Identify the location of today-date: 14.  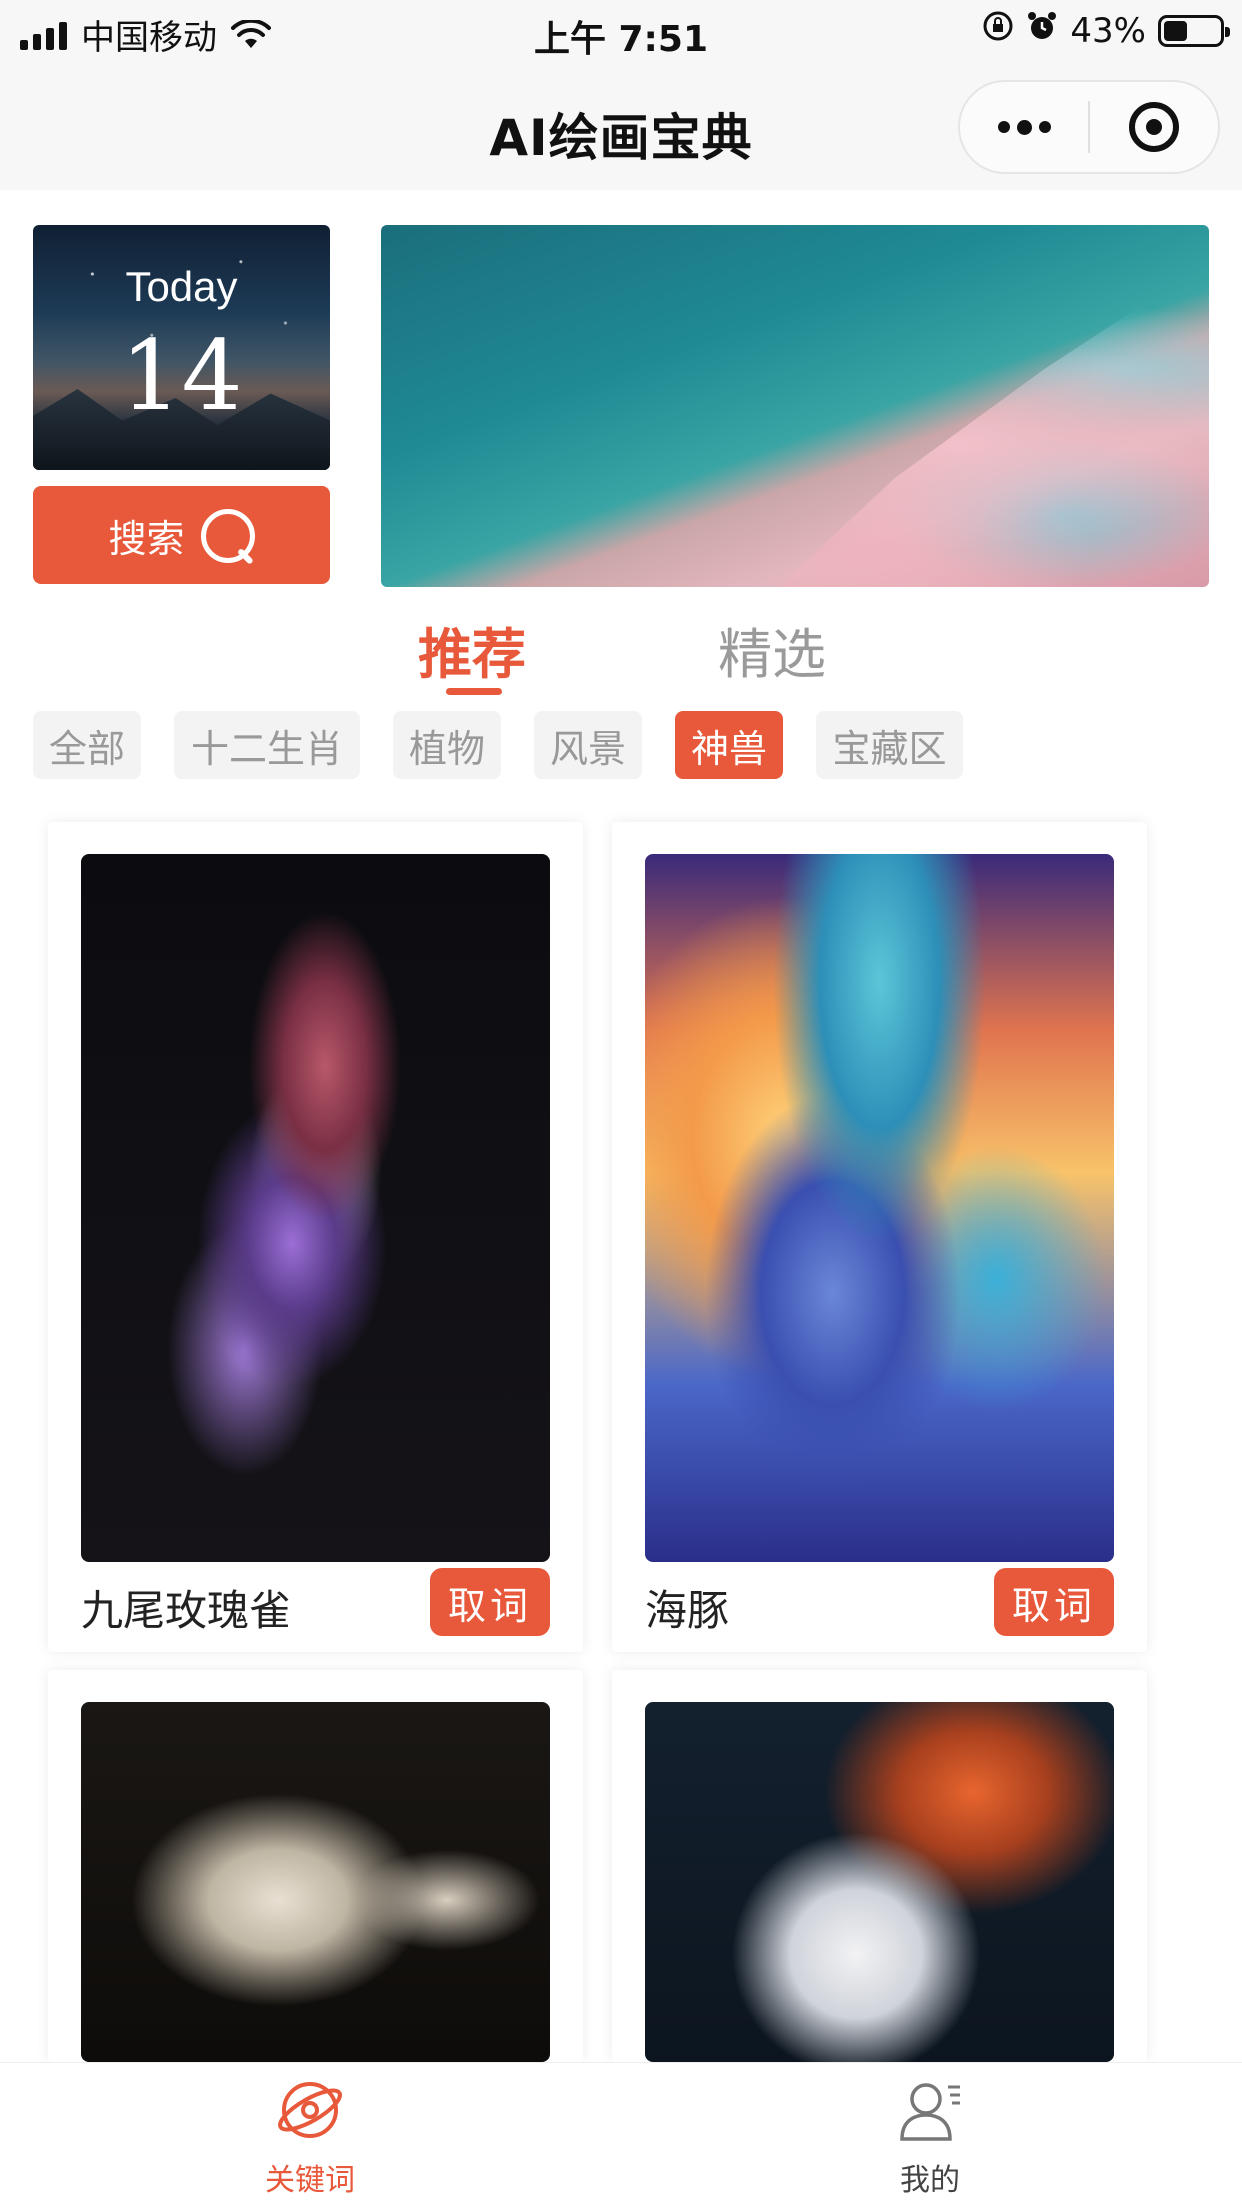
(181, 376).